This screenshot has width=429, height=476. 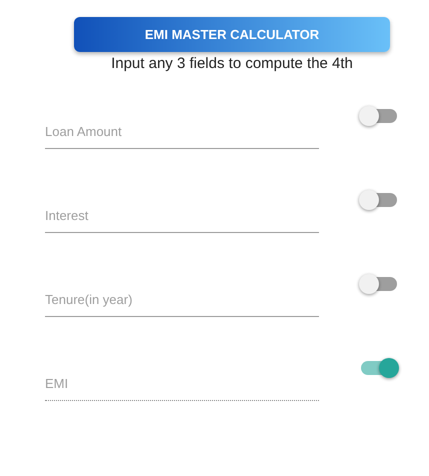 What do you see at coordinates (232, 34) in the screenshot?
I see `title-button: EMI MASTER CALCULATOR` at bounding box center [232, 34].